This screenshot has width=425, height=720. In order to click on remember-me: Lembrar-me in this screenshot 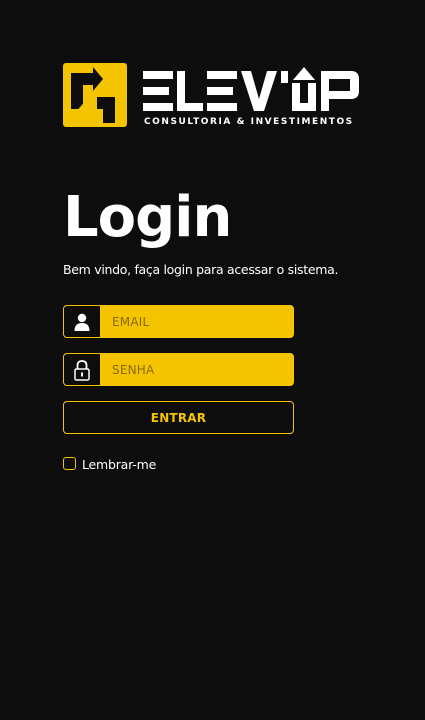, I will do `click(109, 463)`.